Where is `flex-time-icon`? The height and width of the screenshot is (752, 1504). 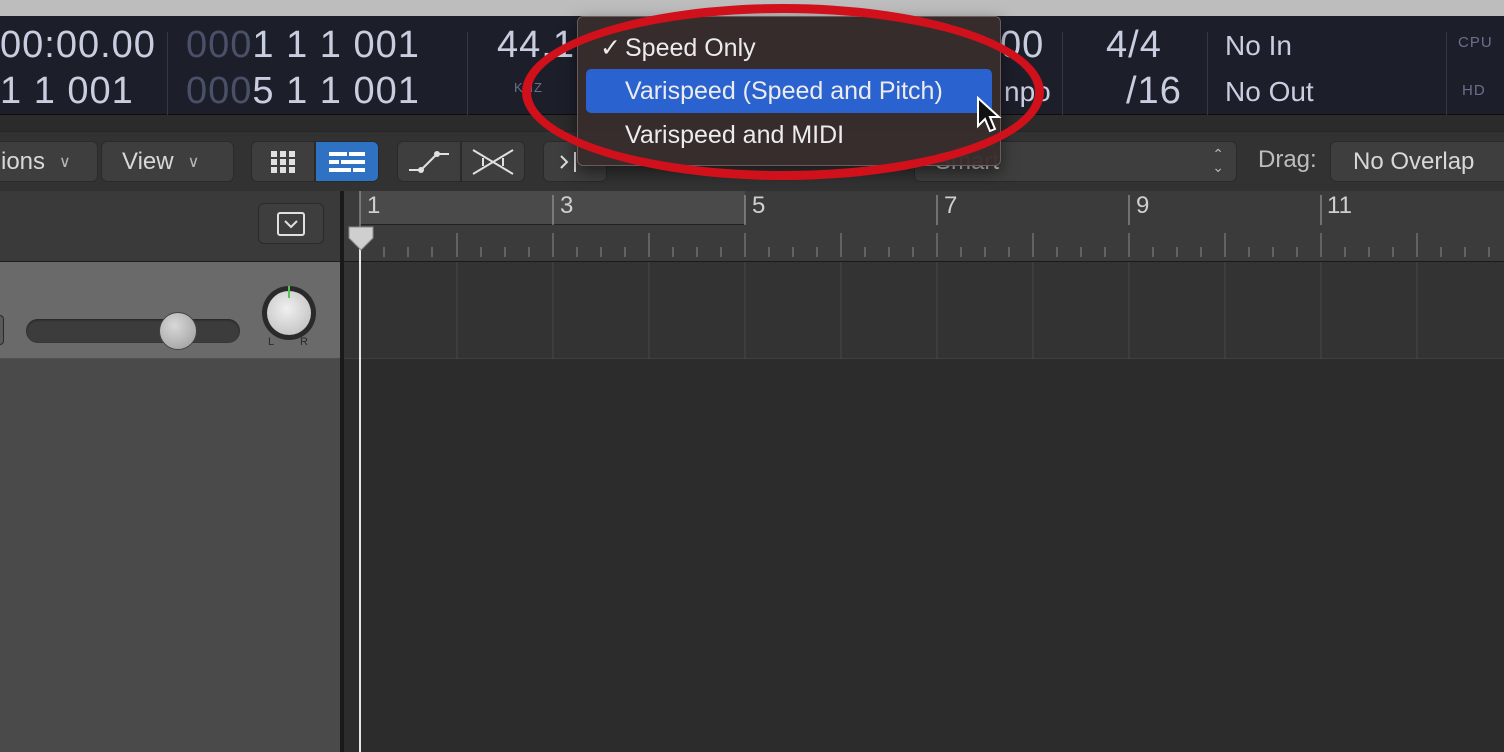 flex-time-icon is located at coordinates (493, 161).